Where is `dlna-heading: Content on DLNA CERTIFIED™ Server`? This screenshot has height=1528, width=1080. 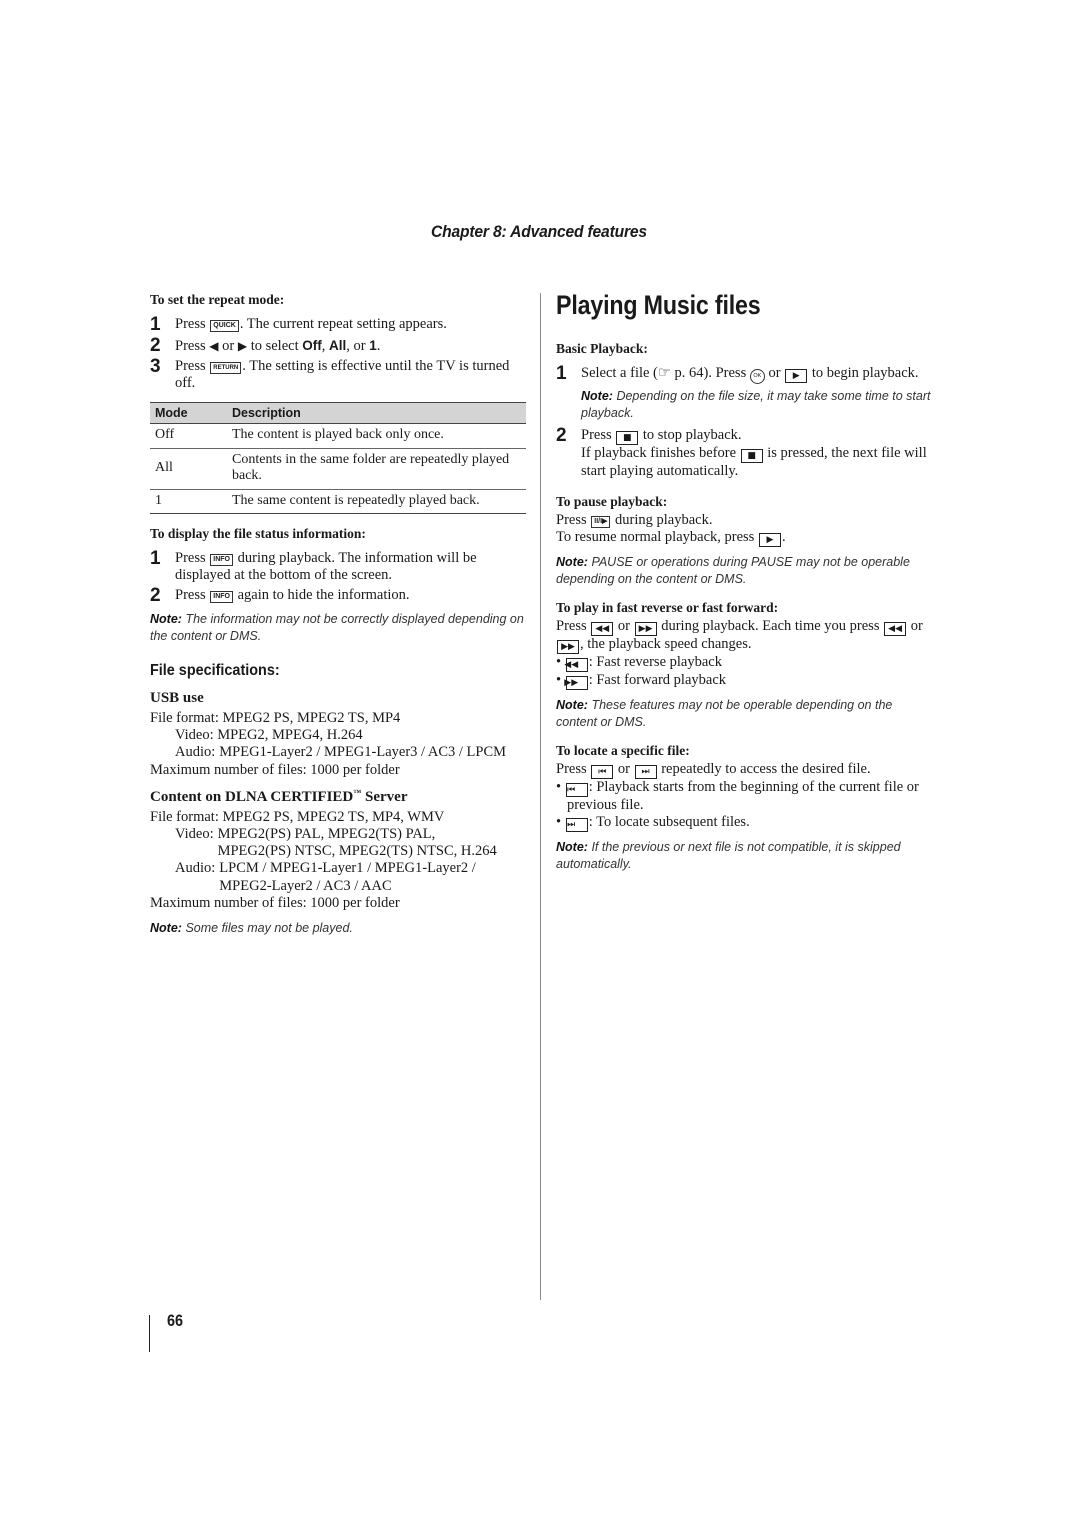 dlna-heading: Content on DLNA CERTIFIED™ Server is located at coordinates (279, 796).